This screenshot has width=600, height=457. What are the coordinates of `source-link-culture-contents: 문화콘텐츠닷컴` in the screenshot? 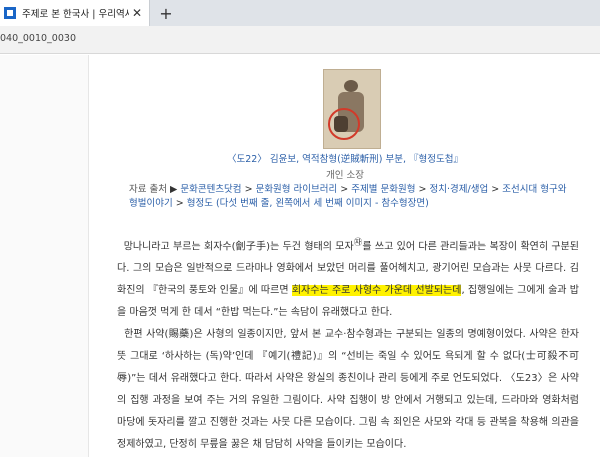 It's located at (210, 189).